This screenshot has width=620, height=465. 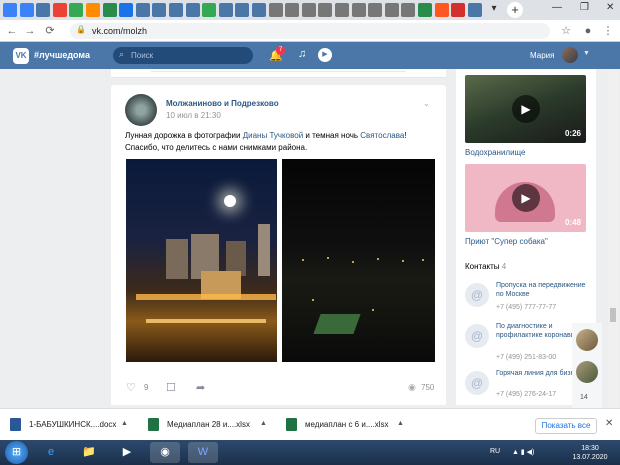 What do you see at coordinates (584, 7) in the screenshot?
I see `maximize-button: ❐` at bounding box center [584, 7].